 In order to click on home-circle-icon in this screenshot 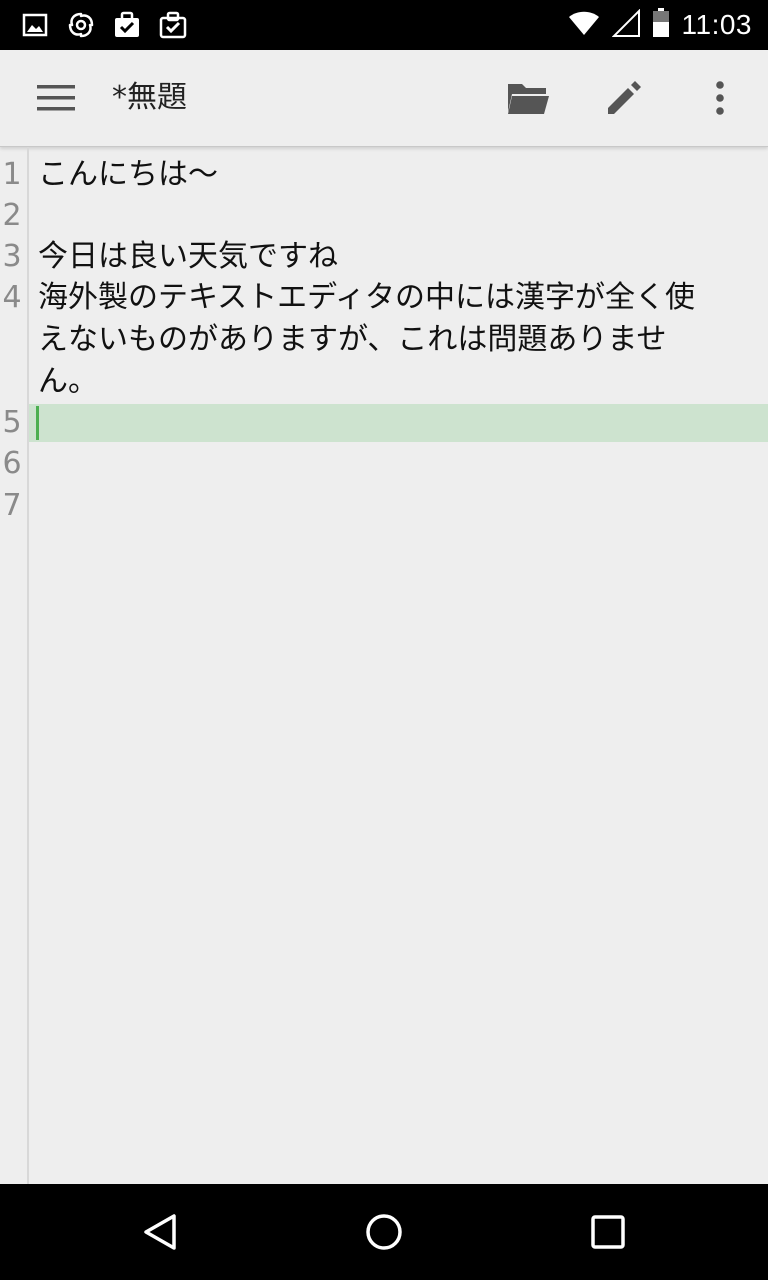, I will do `click(384, 1232)`.